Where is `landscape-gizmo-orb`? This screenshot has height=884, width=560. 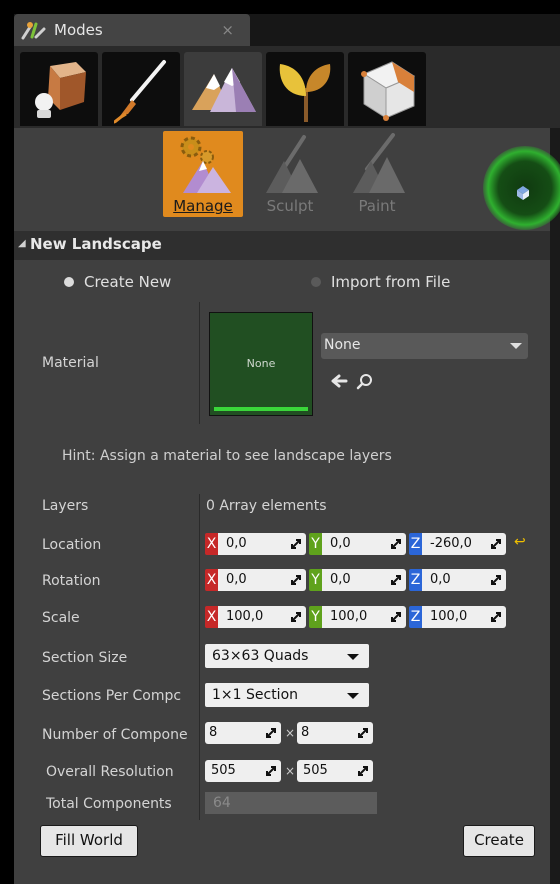
landscape-gizmo-orb is located at coordinates (521, 188).